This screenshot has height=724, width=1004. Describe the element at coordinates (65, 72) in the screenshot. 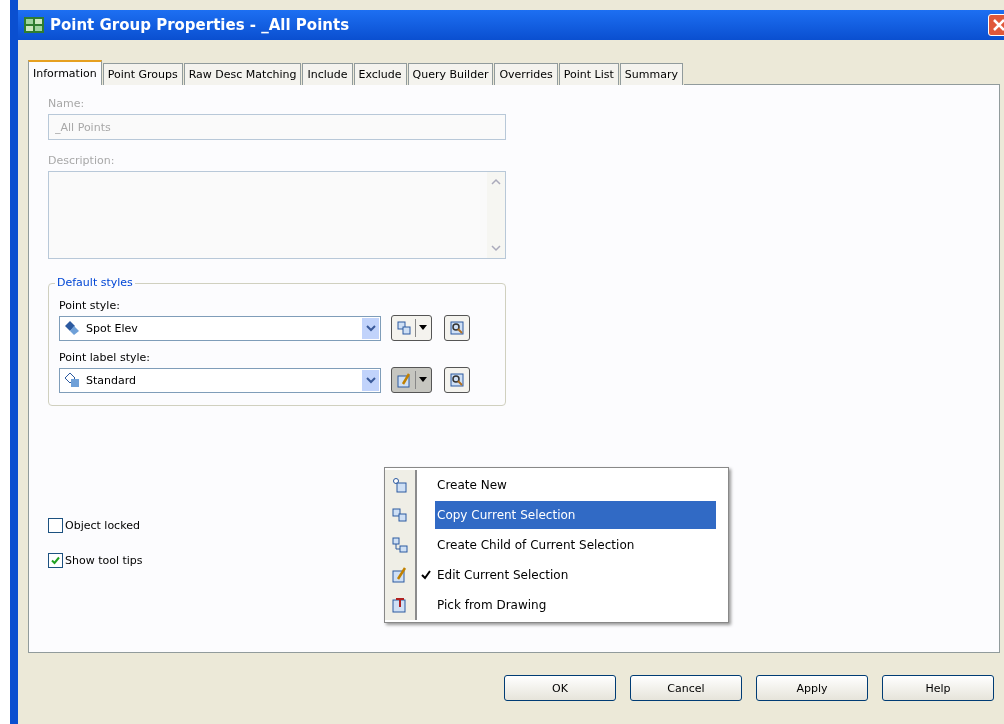

I see `tab: Information` at that location.